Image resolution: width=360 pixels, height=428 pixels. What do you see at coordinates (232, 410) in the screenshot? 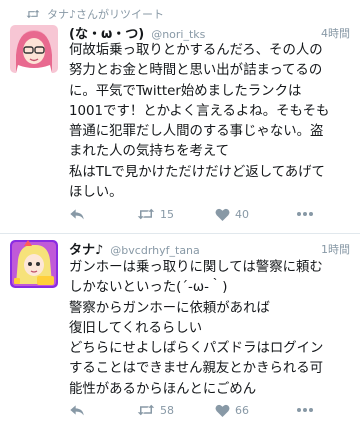
I see `like-button: 66` at bounding box center [232, 410].